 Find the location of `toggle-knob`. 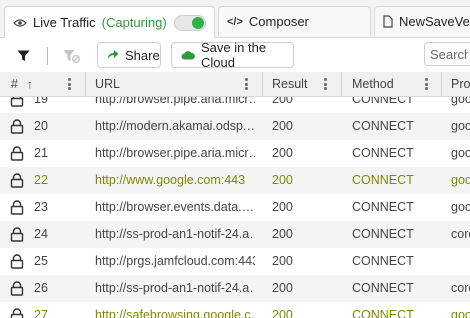

toggle-knob is located at coordinates (198, 23).